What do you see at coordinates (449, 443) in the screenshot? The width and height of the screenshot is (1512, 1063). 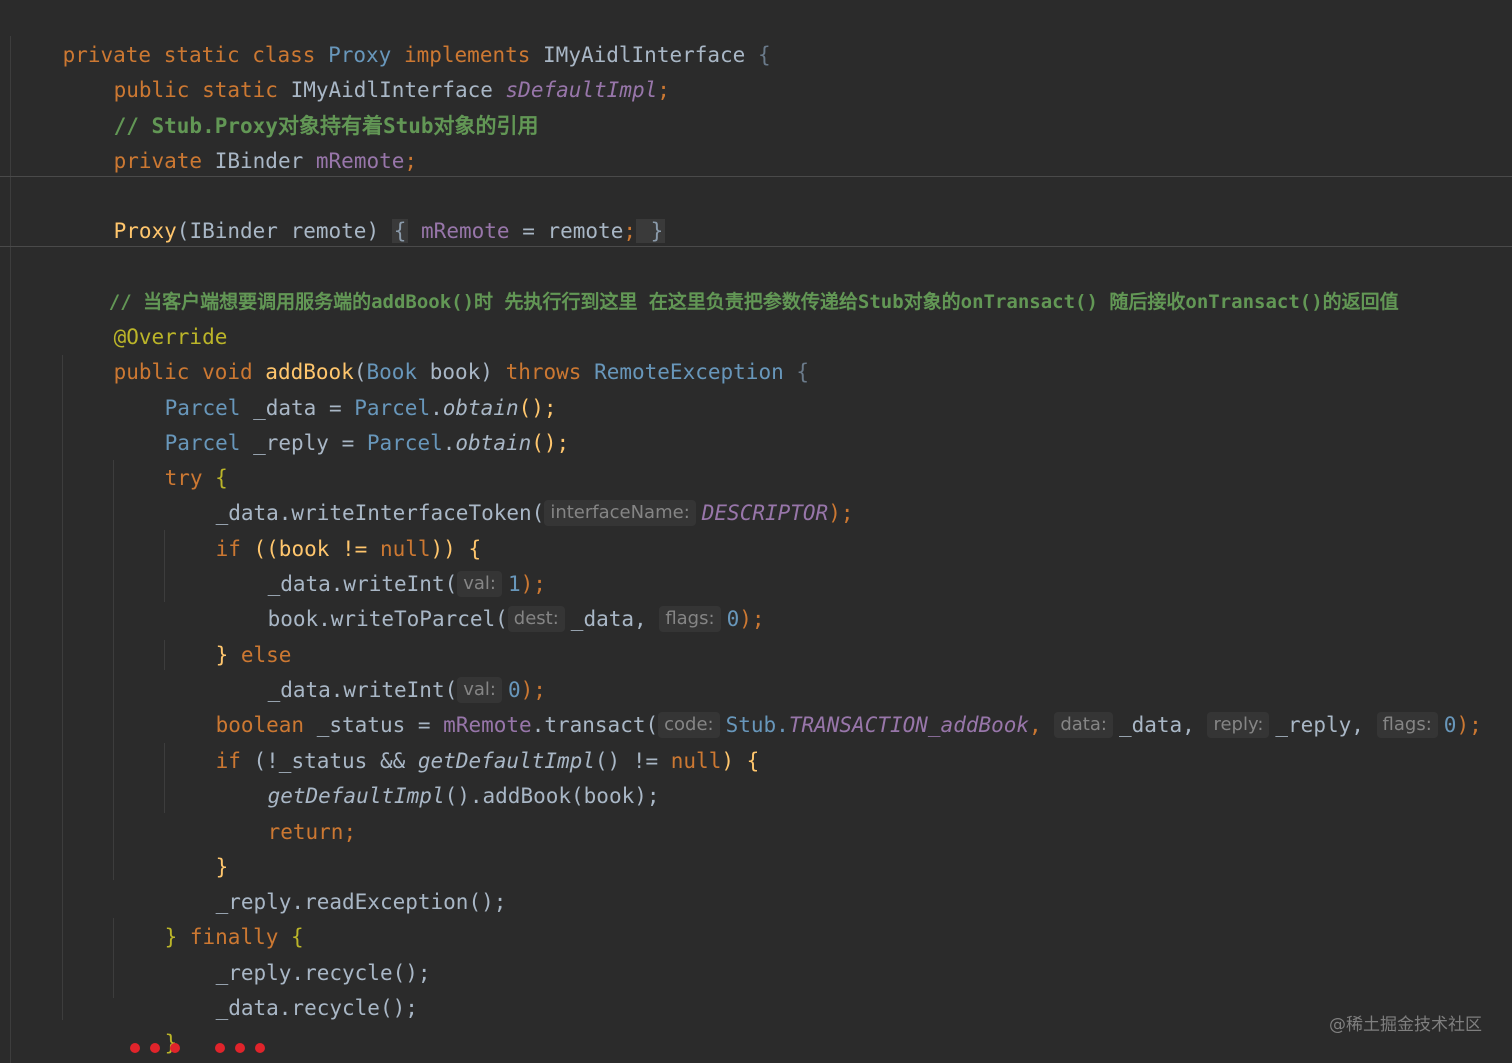 I see `punctuation-token: .` at bounding box center [449, 443].